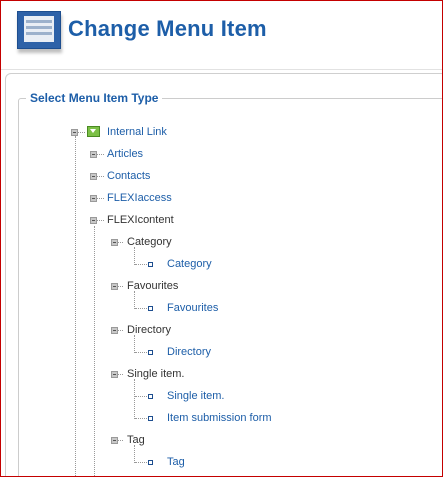 The width and height of the screenshot is (443, 477). I want to click on tree-node-flexicontent: FLEXIcontent, so click(140, 220).